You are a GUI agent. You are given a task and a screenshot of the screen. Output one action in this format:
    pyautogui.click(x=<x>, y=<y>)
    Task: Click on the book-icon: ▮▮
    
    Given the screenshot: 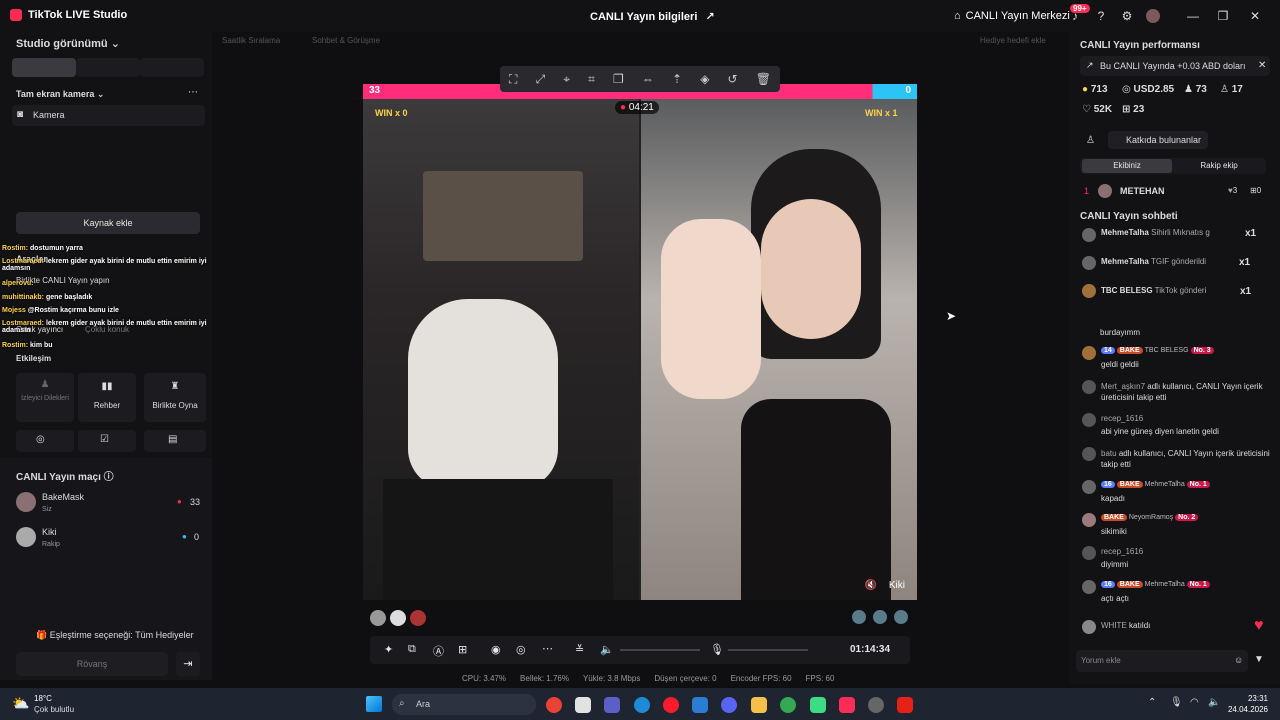 What is the action you would take?
    pyautogui.click(x=107, y=386)
    